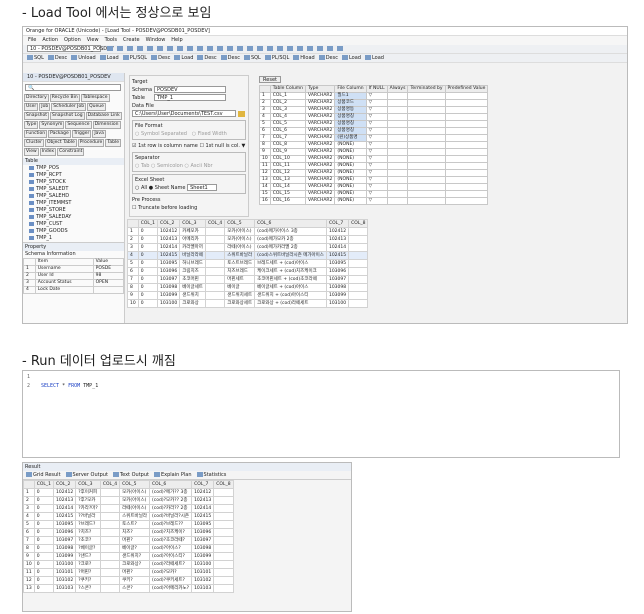  Describe the element at coordinates (161, 134) in the screenshot. I see `delimited-radio: ○ Symbol Separated` at that location.